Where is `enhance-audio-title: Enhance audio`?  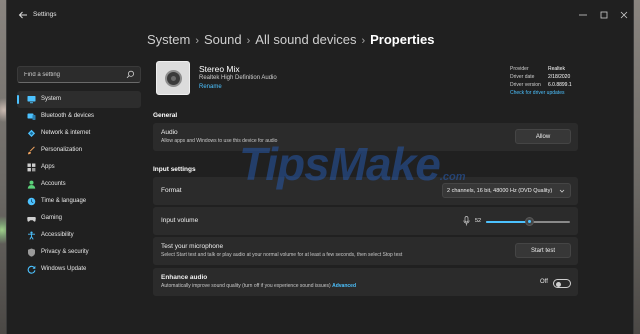
enhance-audio-title: Enhance audio is located at coordinates (184, 277).